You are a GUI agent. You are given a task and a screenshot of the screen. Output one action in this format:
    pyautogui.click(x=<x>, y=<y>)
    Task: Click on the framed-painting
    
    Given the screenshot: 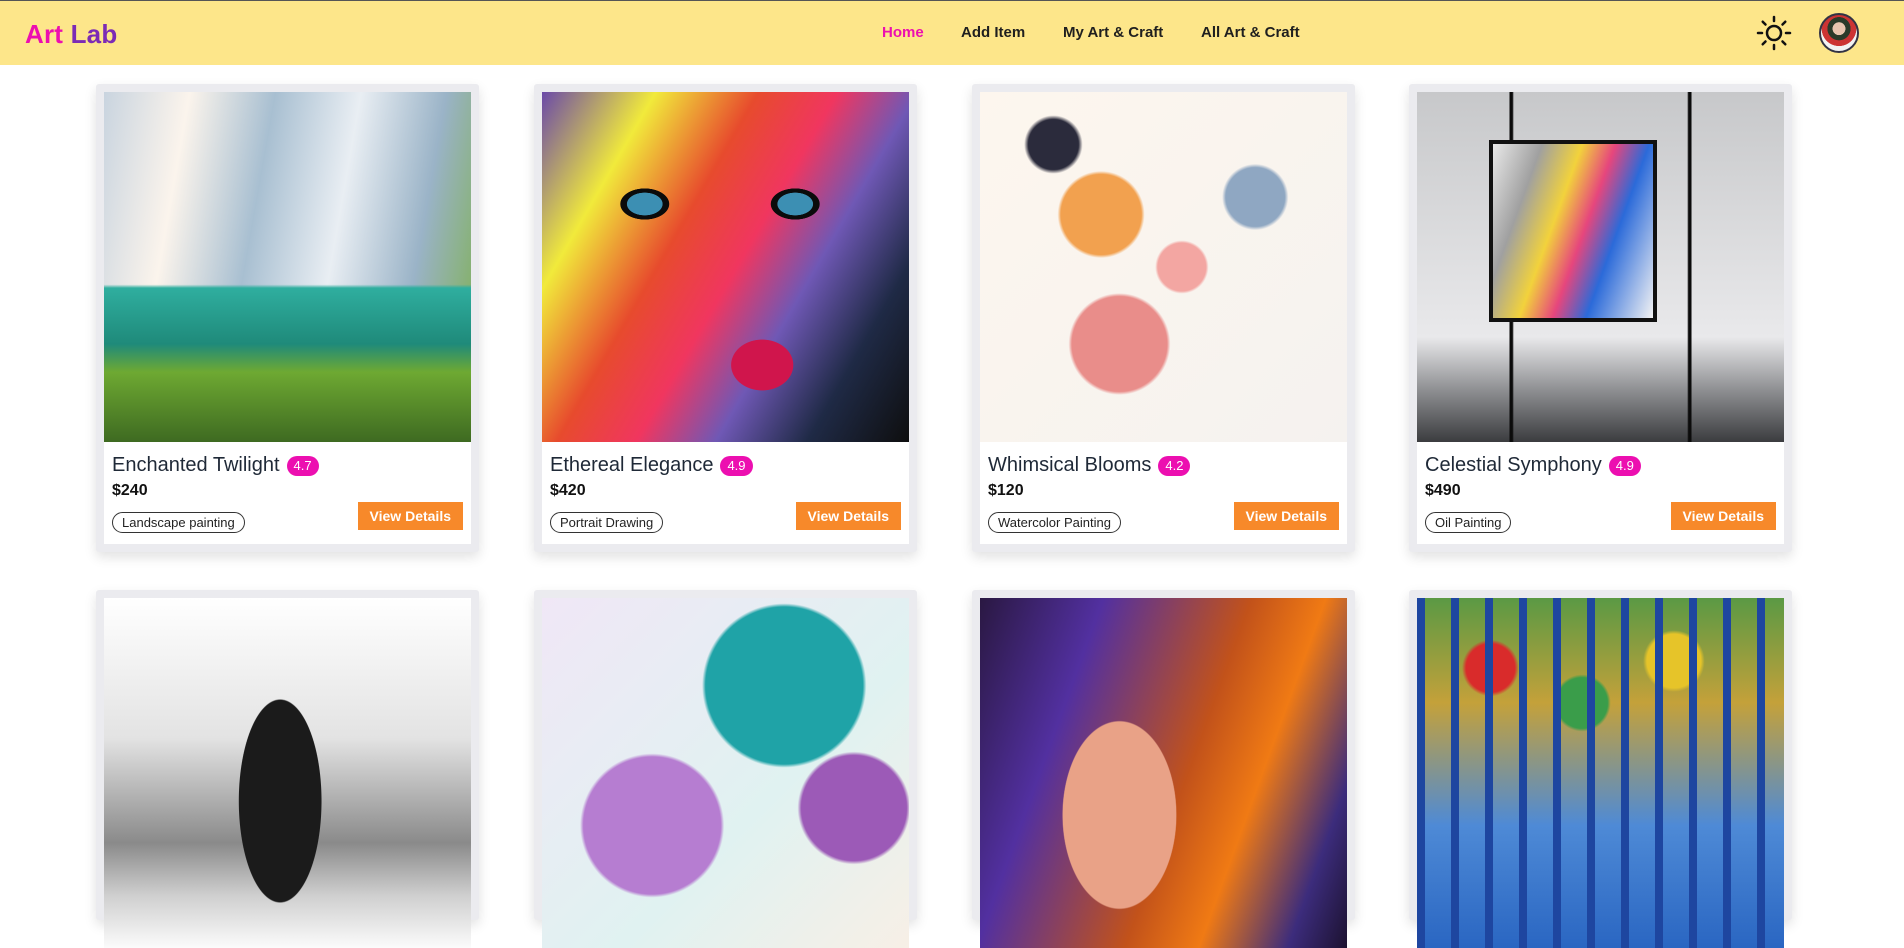 What is the action you would take?
    pyautogui.click(x=1573, y=231)
    